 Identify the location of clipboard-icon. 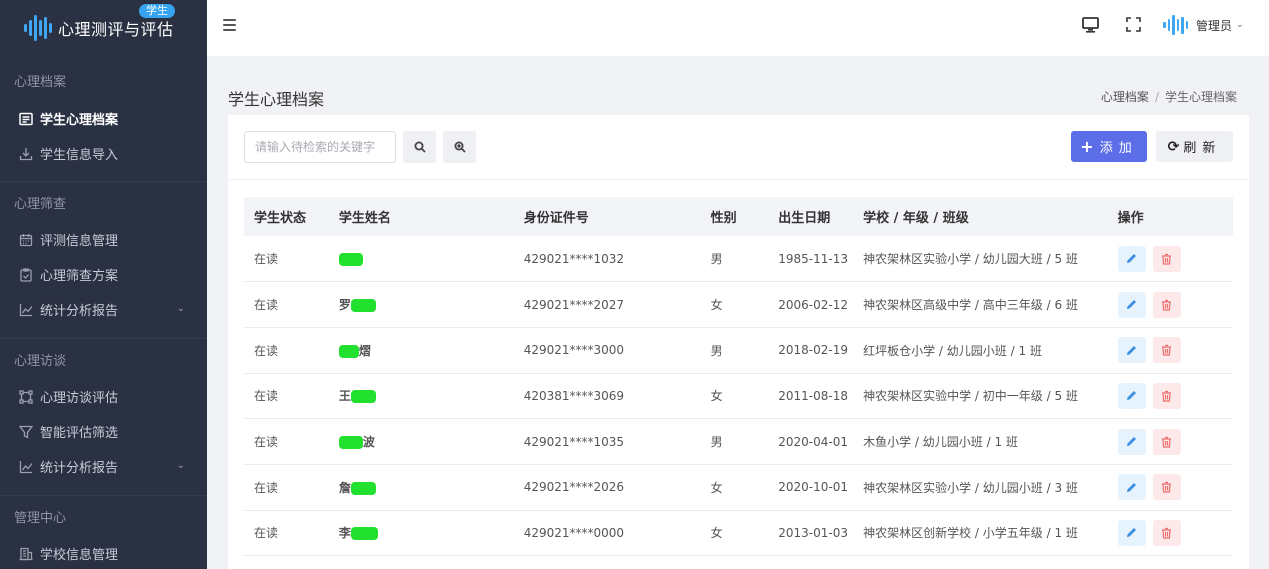
(26, 275).